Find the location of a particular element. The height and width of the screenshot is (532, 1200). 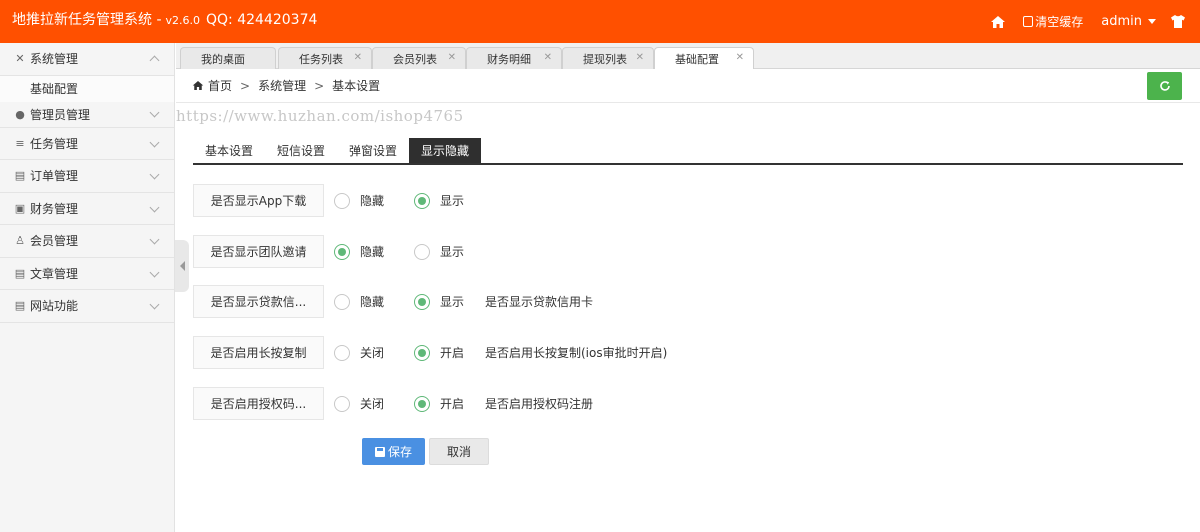

tab-basic-config: 基础配置 ✕ is located at coordinates (704, 58).